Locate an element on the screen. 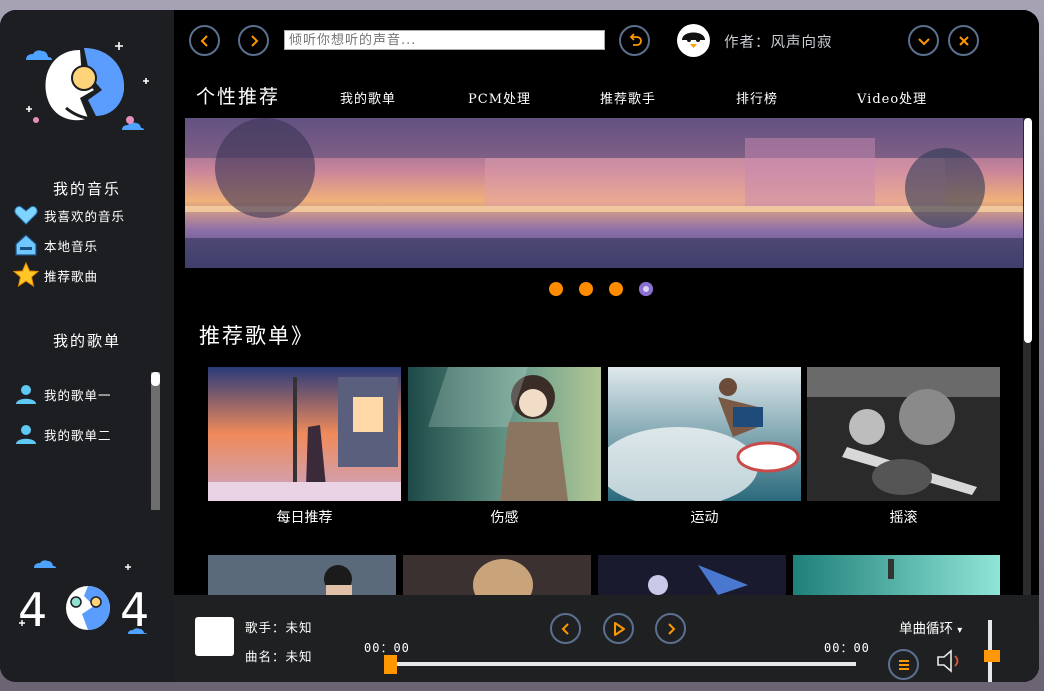 Image resolution: width=1044 pixels, height=691 pixels. tab-video: Video处理 is located at coordinates (892, 97).